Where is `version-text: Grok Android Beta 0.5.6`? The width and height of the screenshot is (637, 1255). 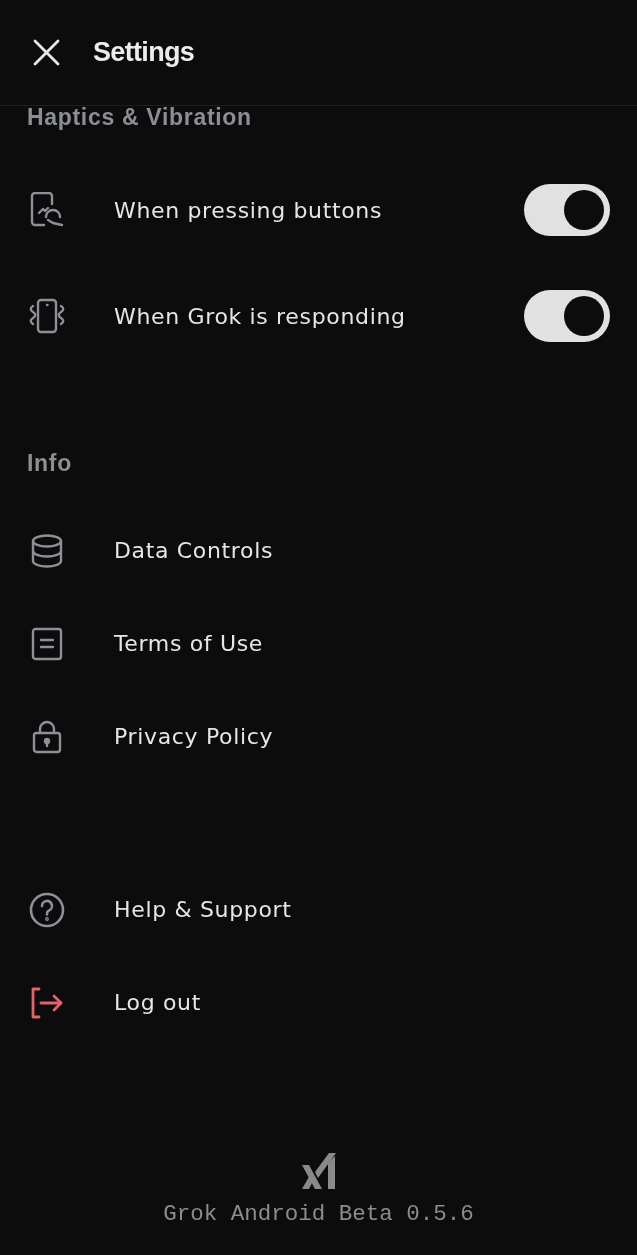 version-text: Grok Android Beta 0.5.6 is located at coordinates (318, 1214).